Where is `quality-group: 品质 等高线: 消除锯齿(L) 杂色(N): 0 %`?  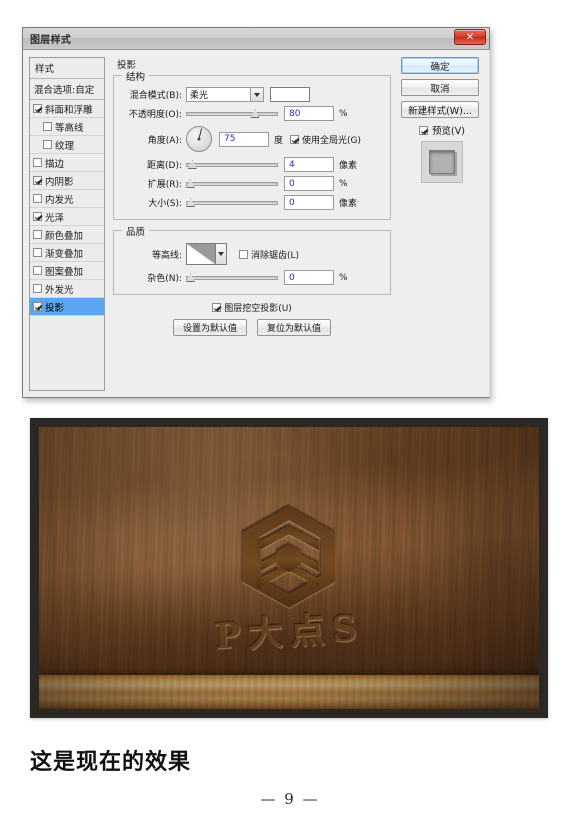 quality-group: 品质 等高线: 消除锯齿(L) 杂色(N): 0 % is located at coordinates (252, 259).